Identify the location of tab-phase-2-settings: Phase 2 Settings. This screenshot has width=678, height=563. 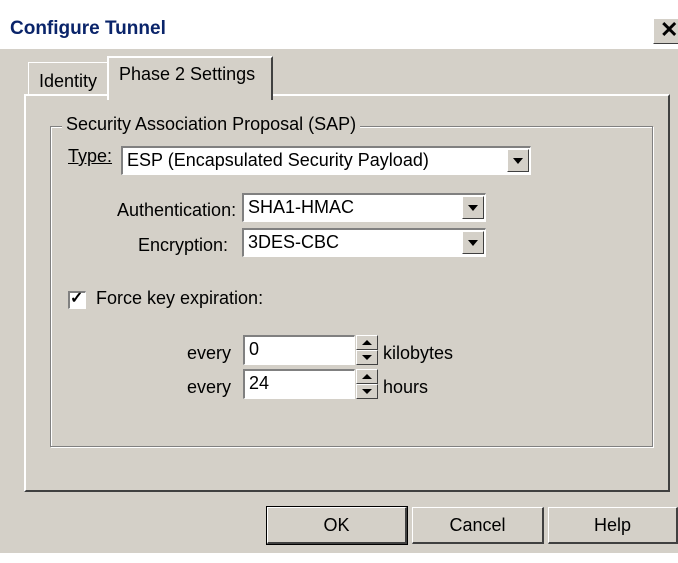
(190, 78).